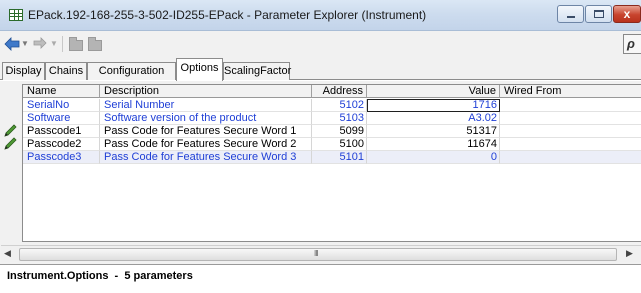 The image size is (641, 293). I want to click on cell-name: Passcode2, so click(61, 144).